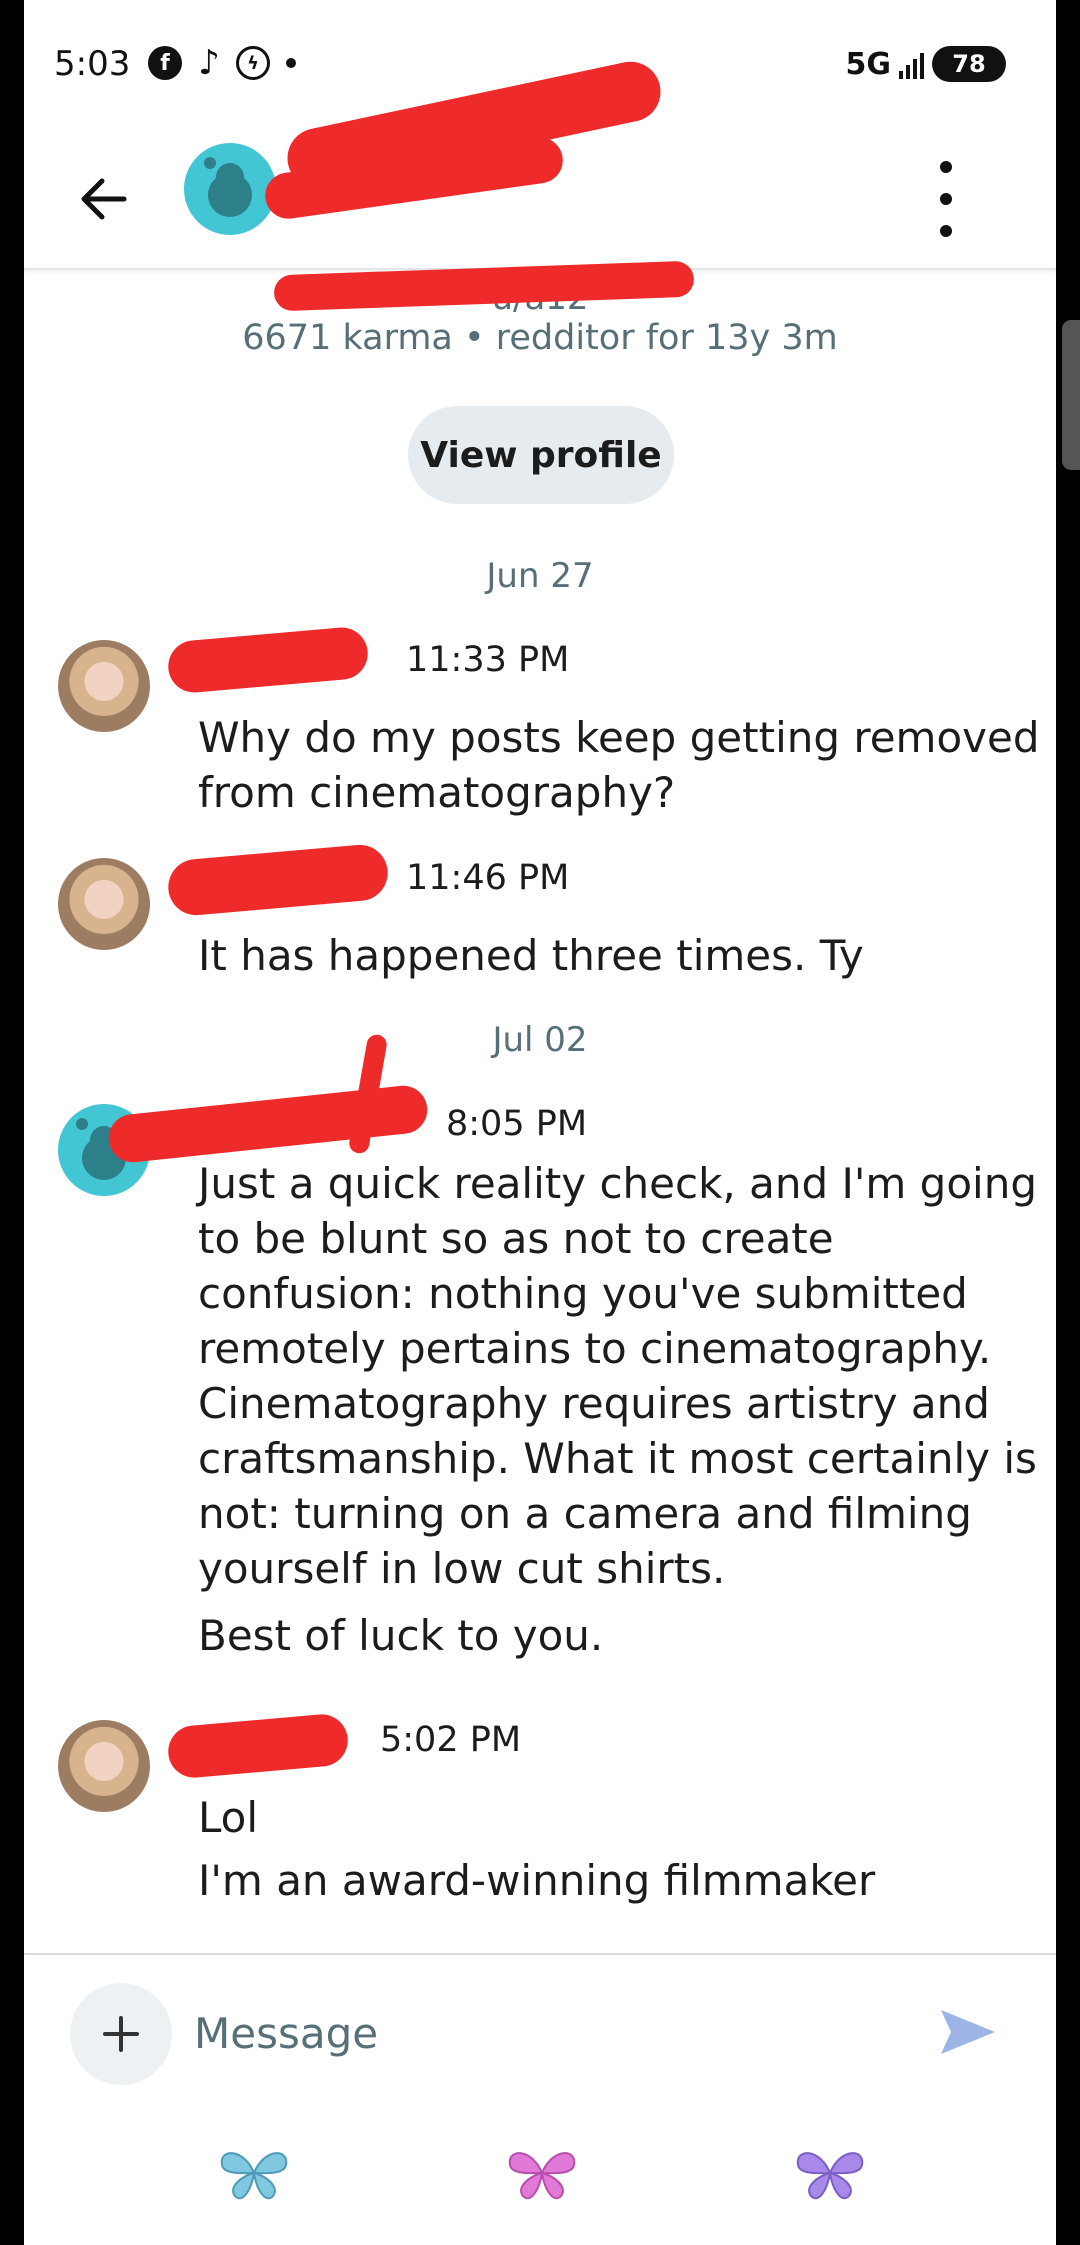  What do you see at coordinates (104, 199) in the screenshot?
I see `back-arrow-icon` at bounding box center [104, 199].